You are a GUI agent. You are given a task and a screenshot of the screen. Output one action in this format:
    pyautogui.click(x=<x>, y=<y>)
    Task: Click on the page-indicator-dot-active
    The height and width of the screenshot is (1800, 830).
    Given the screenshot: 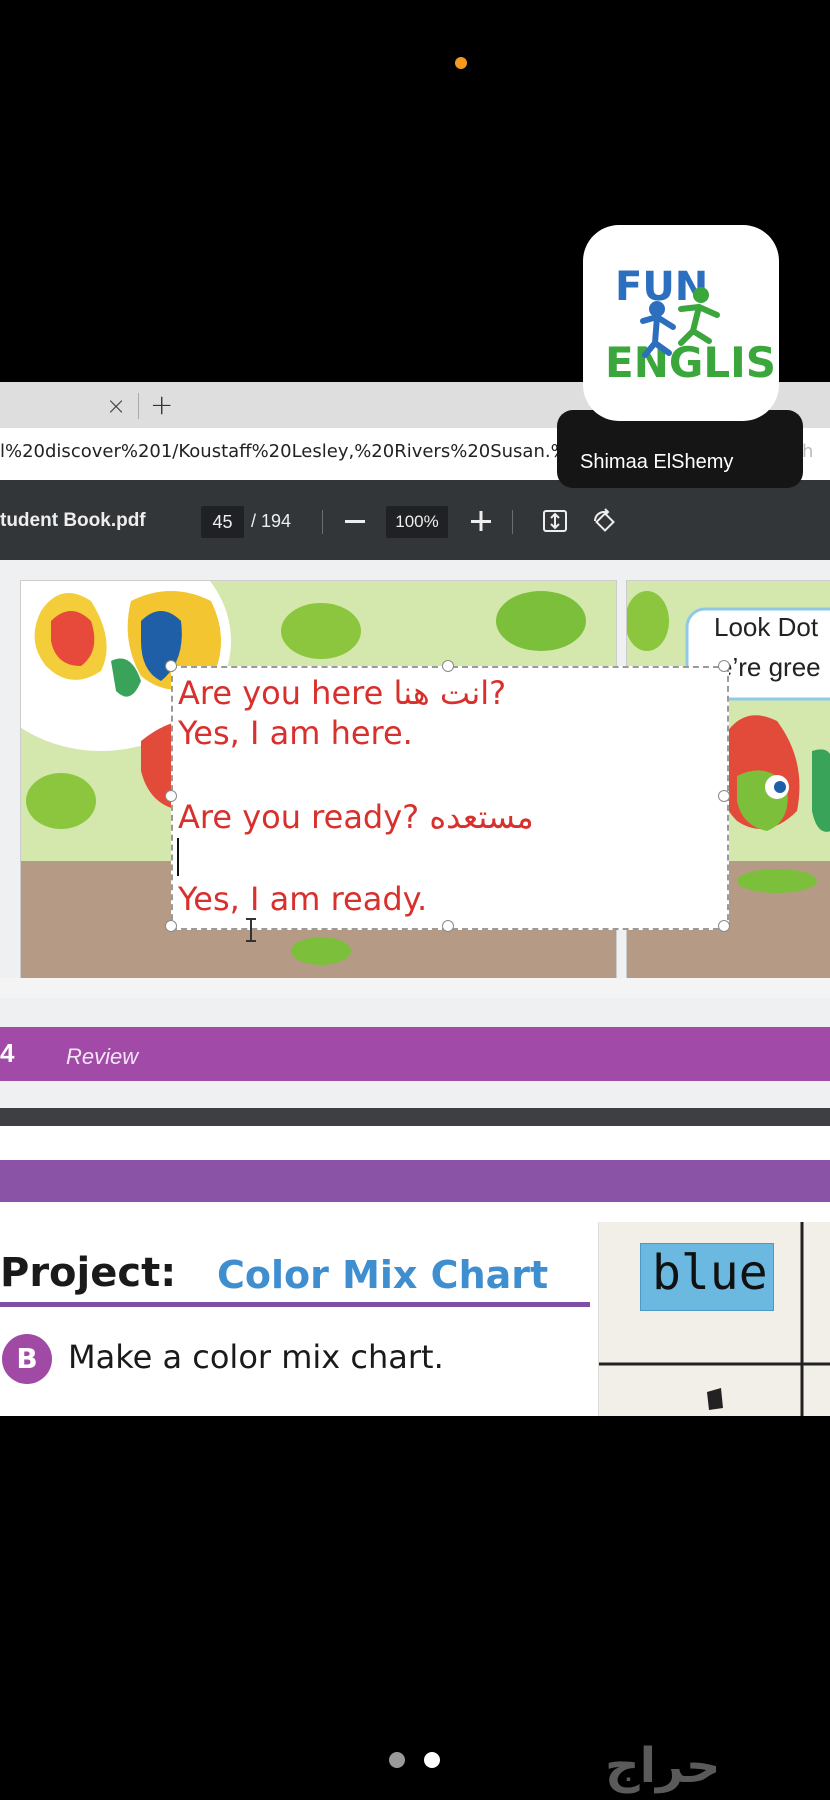 What is the action you would take?
    pyautogui.click(x=432, y=1760)
    